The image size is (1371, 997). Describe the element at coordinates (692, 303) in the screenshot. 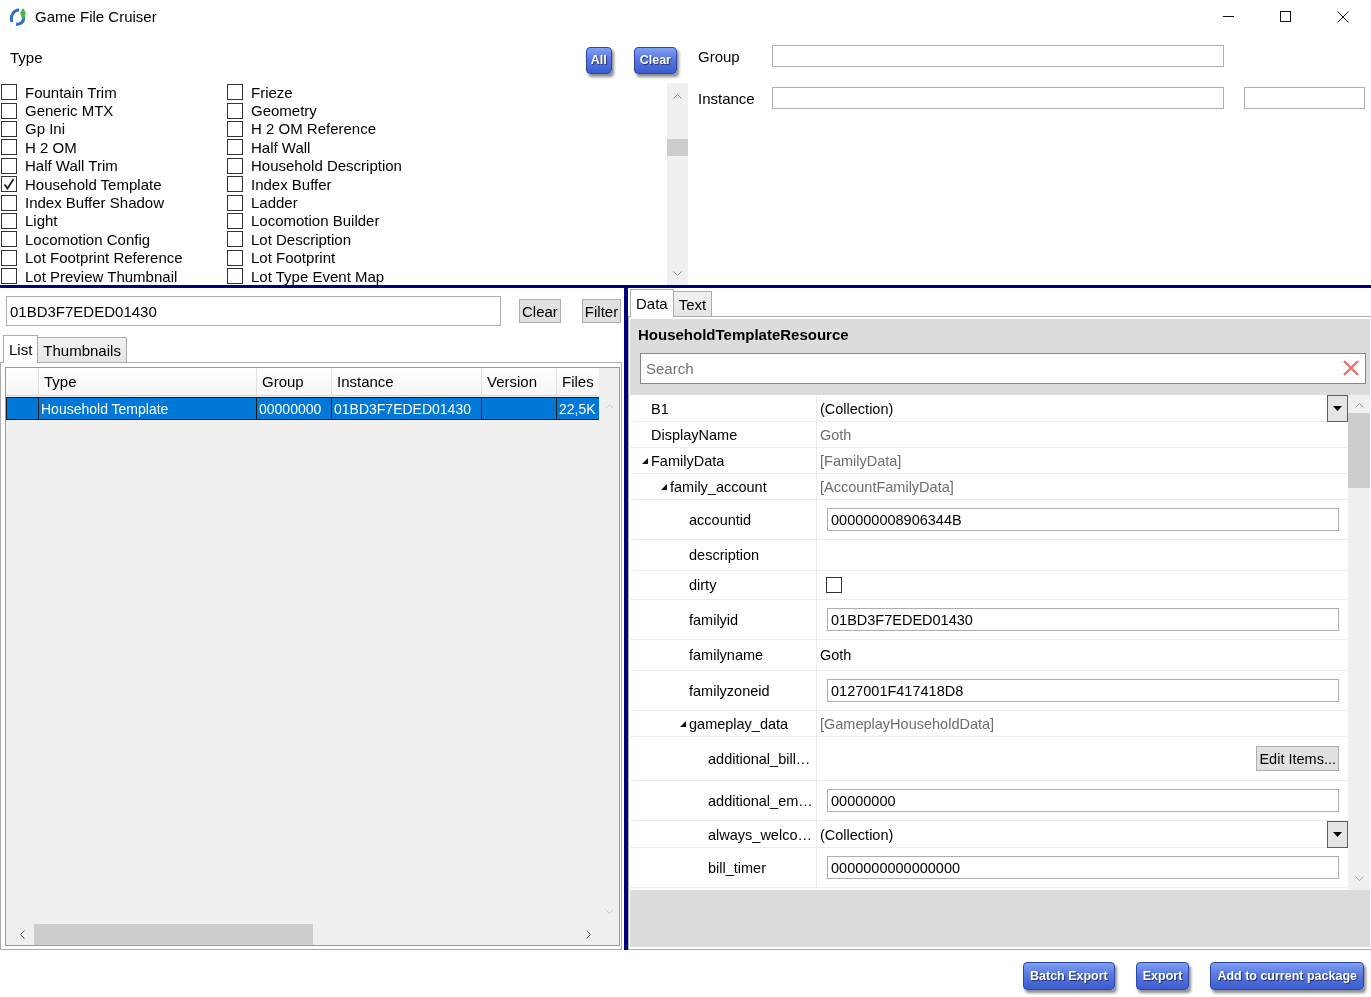

I see `tab: Text` at that location.